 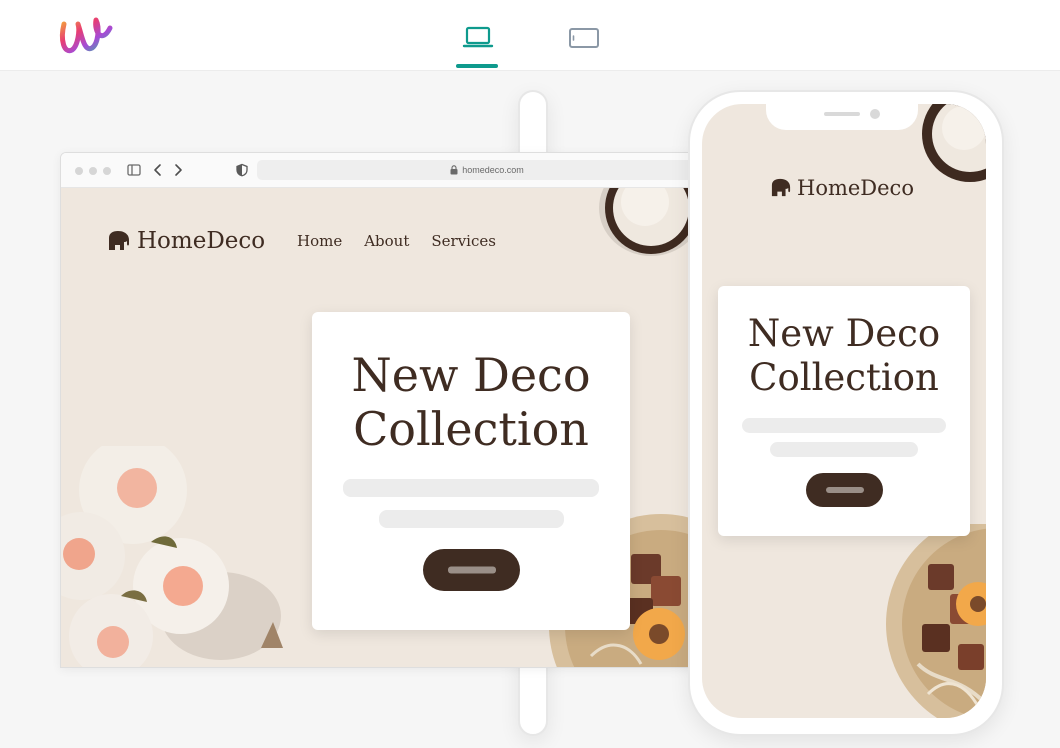 What do you see at coordinates (842, 117) in the screenshot?
I see `phone-notch` at bounding box center [842, 117].